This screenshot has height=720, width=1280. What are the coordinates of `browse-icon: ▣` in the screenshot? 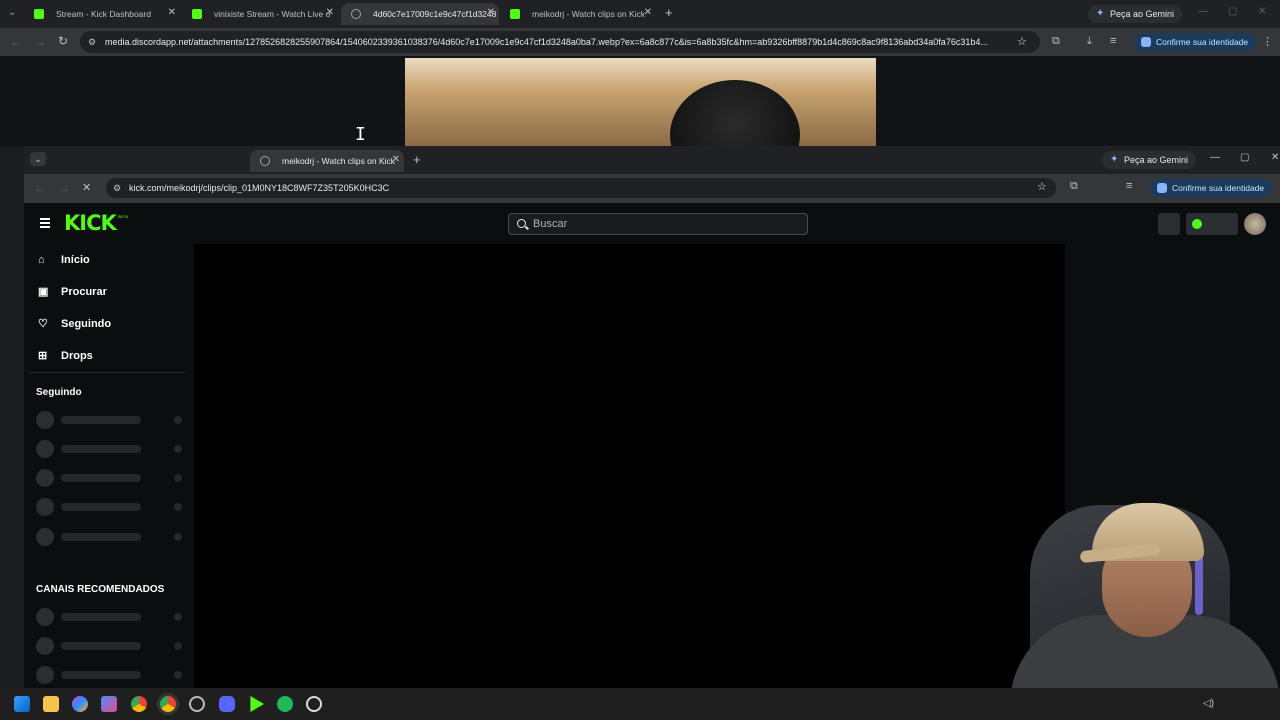 It's located at (43, 292).